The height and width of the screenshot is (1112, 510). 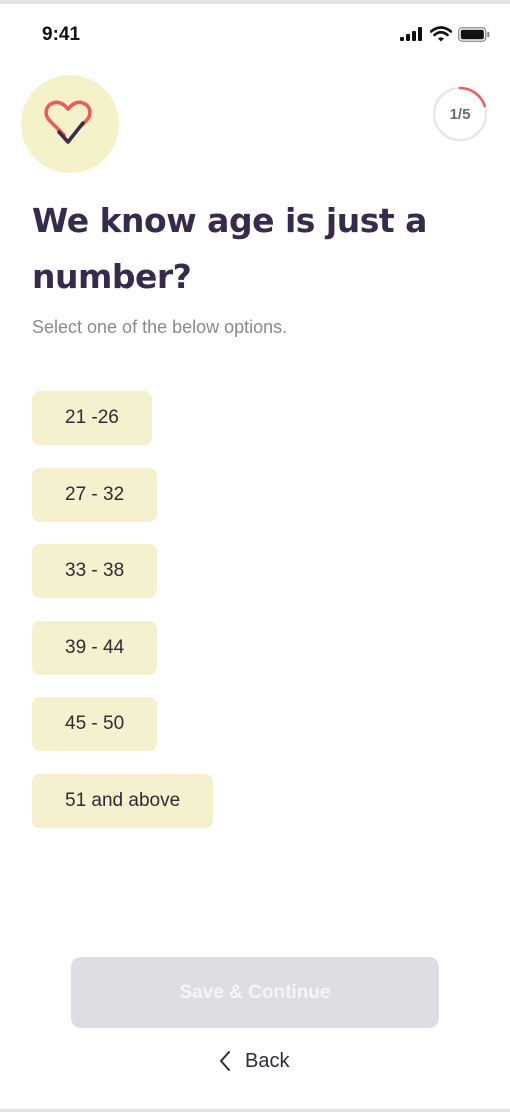 I want to click on option-label: 45 - 50, so click(x=95, y=723).